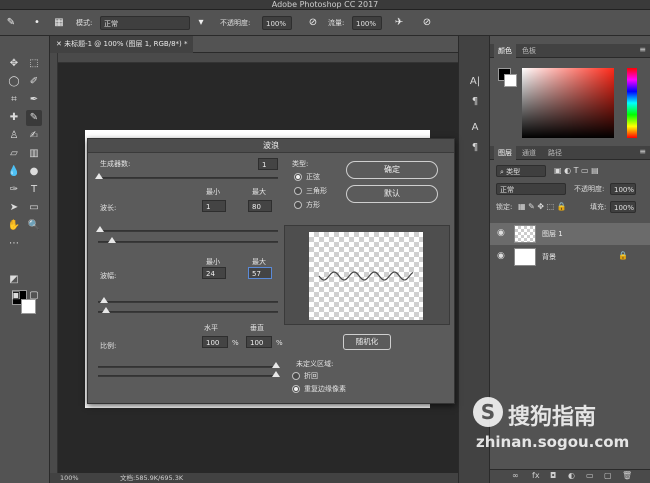  Describe the element at coordinates (555, 153) in the screenshot. I see `tab-paths: 路径` at that location.